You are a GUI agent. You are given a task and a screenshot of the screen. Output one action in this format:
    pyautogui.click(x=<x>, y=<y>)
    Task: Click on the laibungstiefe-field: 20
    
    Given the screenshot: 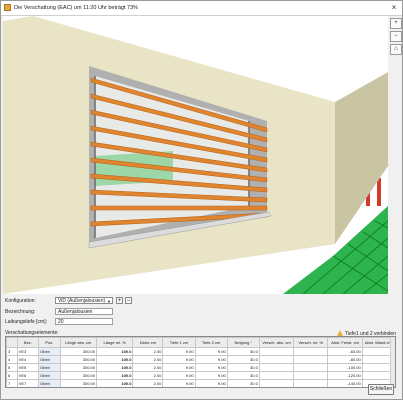 What is the action you would take?
    pyautogui.click(x=84, y=321)
    